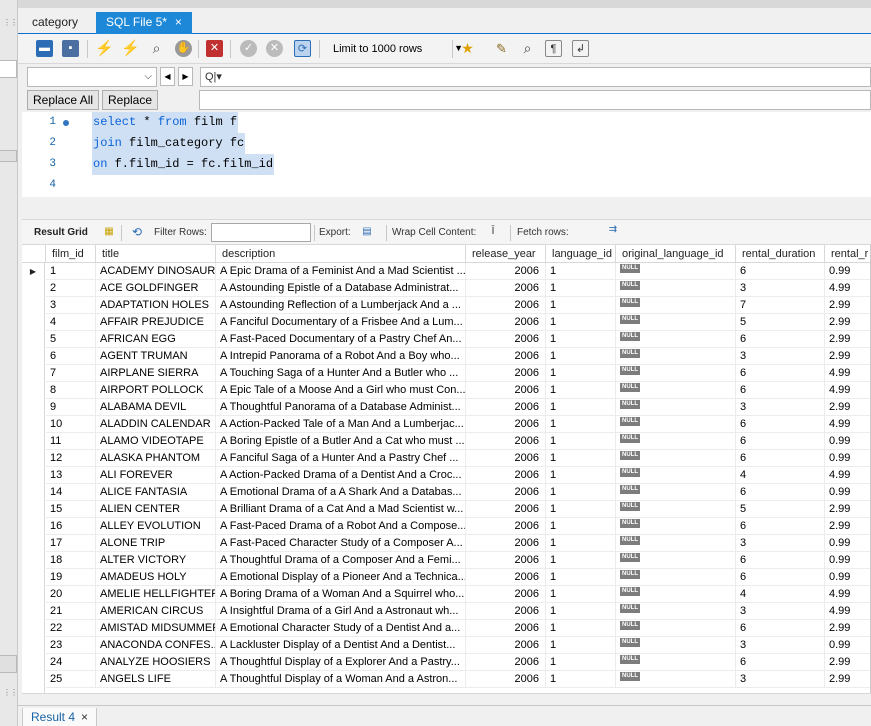 The width and height of the screenshot is (871, 726). Describe the element at coordinates (847, 254) in the screenshot. I see `column-header: rental_r` at that location.